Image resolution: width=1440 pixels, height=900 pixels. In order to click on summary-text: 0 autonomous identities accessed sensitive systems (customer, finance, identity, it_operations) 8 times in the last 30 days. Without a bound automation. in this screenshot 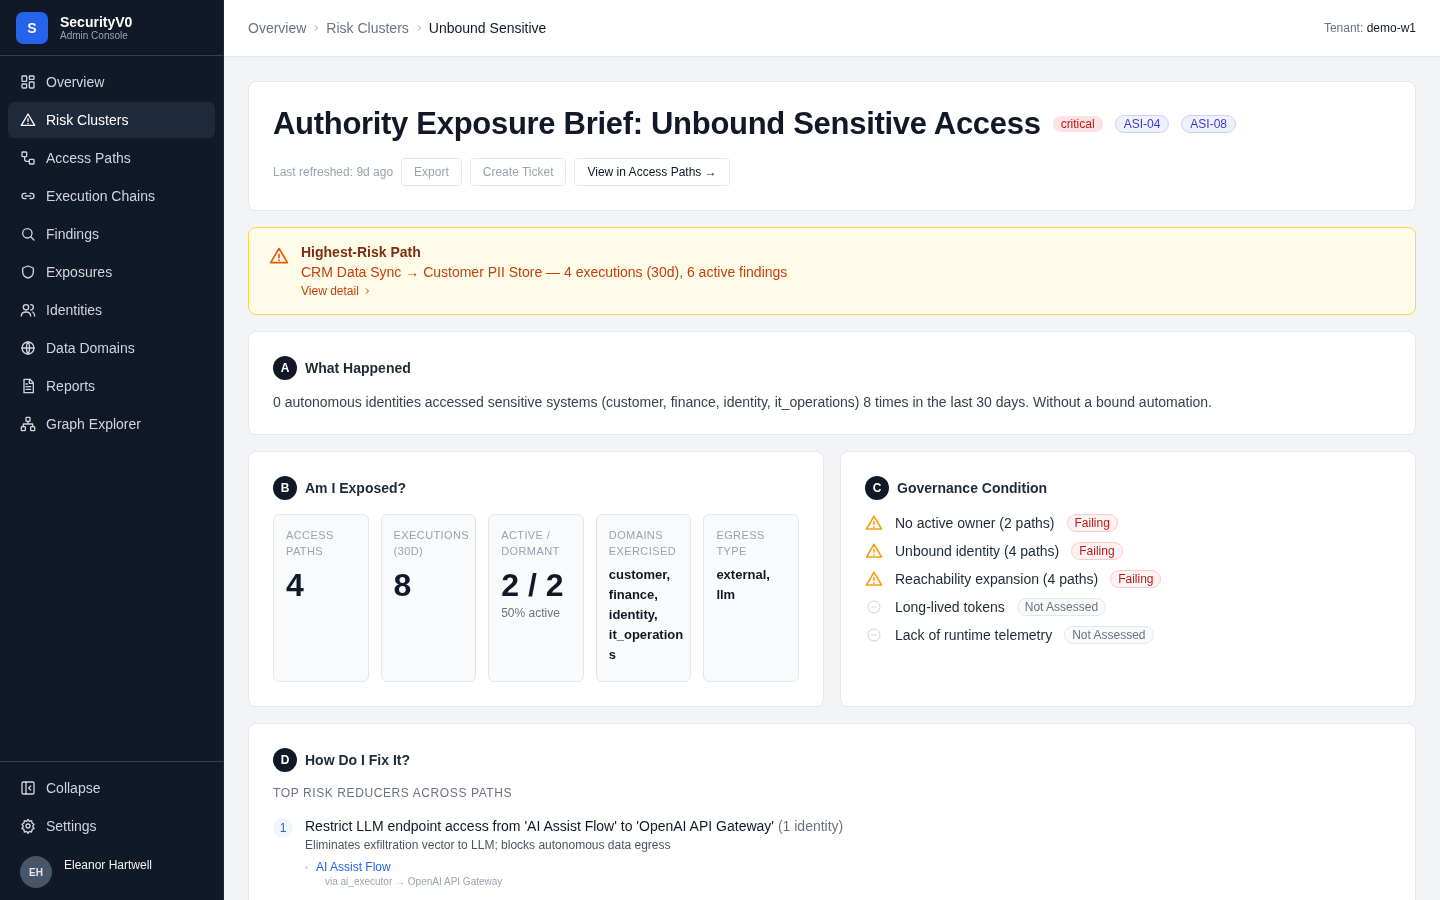, I will do `click(743, 402)`.